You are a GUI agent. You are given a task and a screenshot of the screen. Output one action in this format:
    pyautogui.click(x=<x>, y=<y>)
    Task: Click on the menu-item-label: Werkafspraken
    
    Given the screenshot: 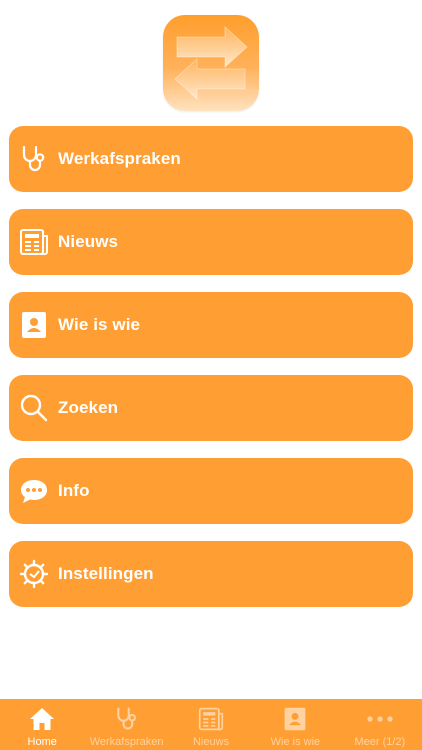 What is the action you would take?
    pyautogui.click(x=119, y=158)
    